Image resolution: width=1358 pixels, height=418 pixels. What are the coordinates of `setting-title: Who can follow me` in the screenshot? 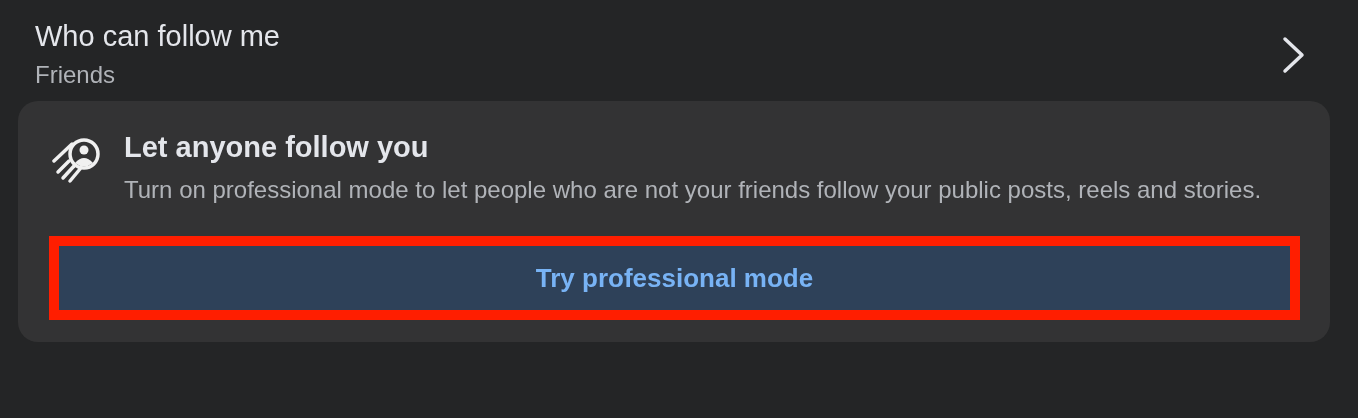 It's located at (157, 36).